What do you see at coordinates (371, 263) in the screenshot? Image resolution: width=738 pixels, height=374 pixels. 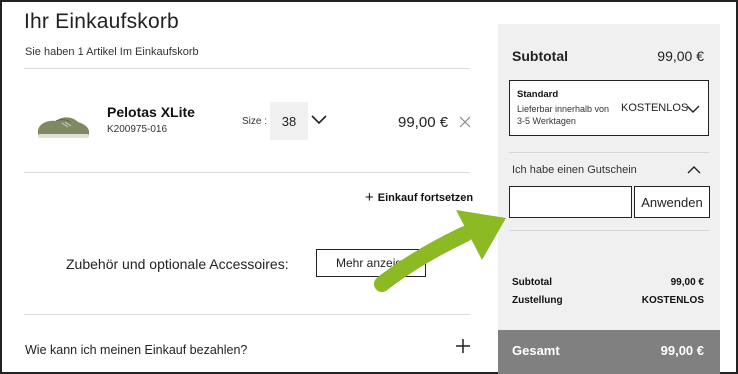 I see `show-more-button: Mehr anzeigen` at bounding box center [371, 263].